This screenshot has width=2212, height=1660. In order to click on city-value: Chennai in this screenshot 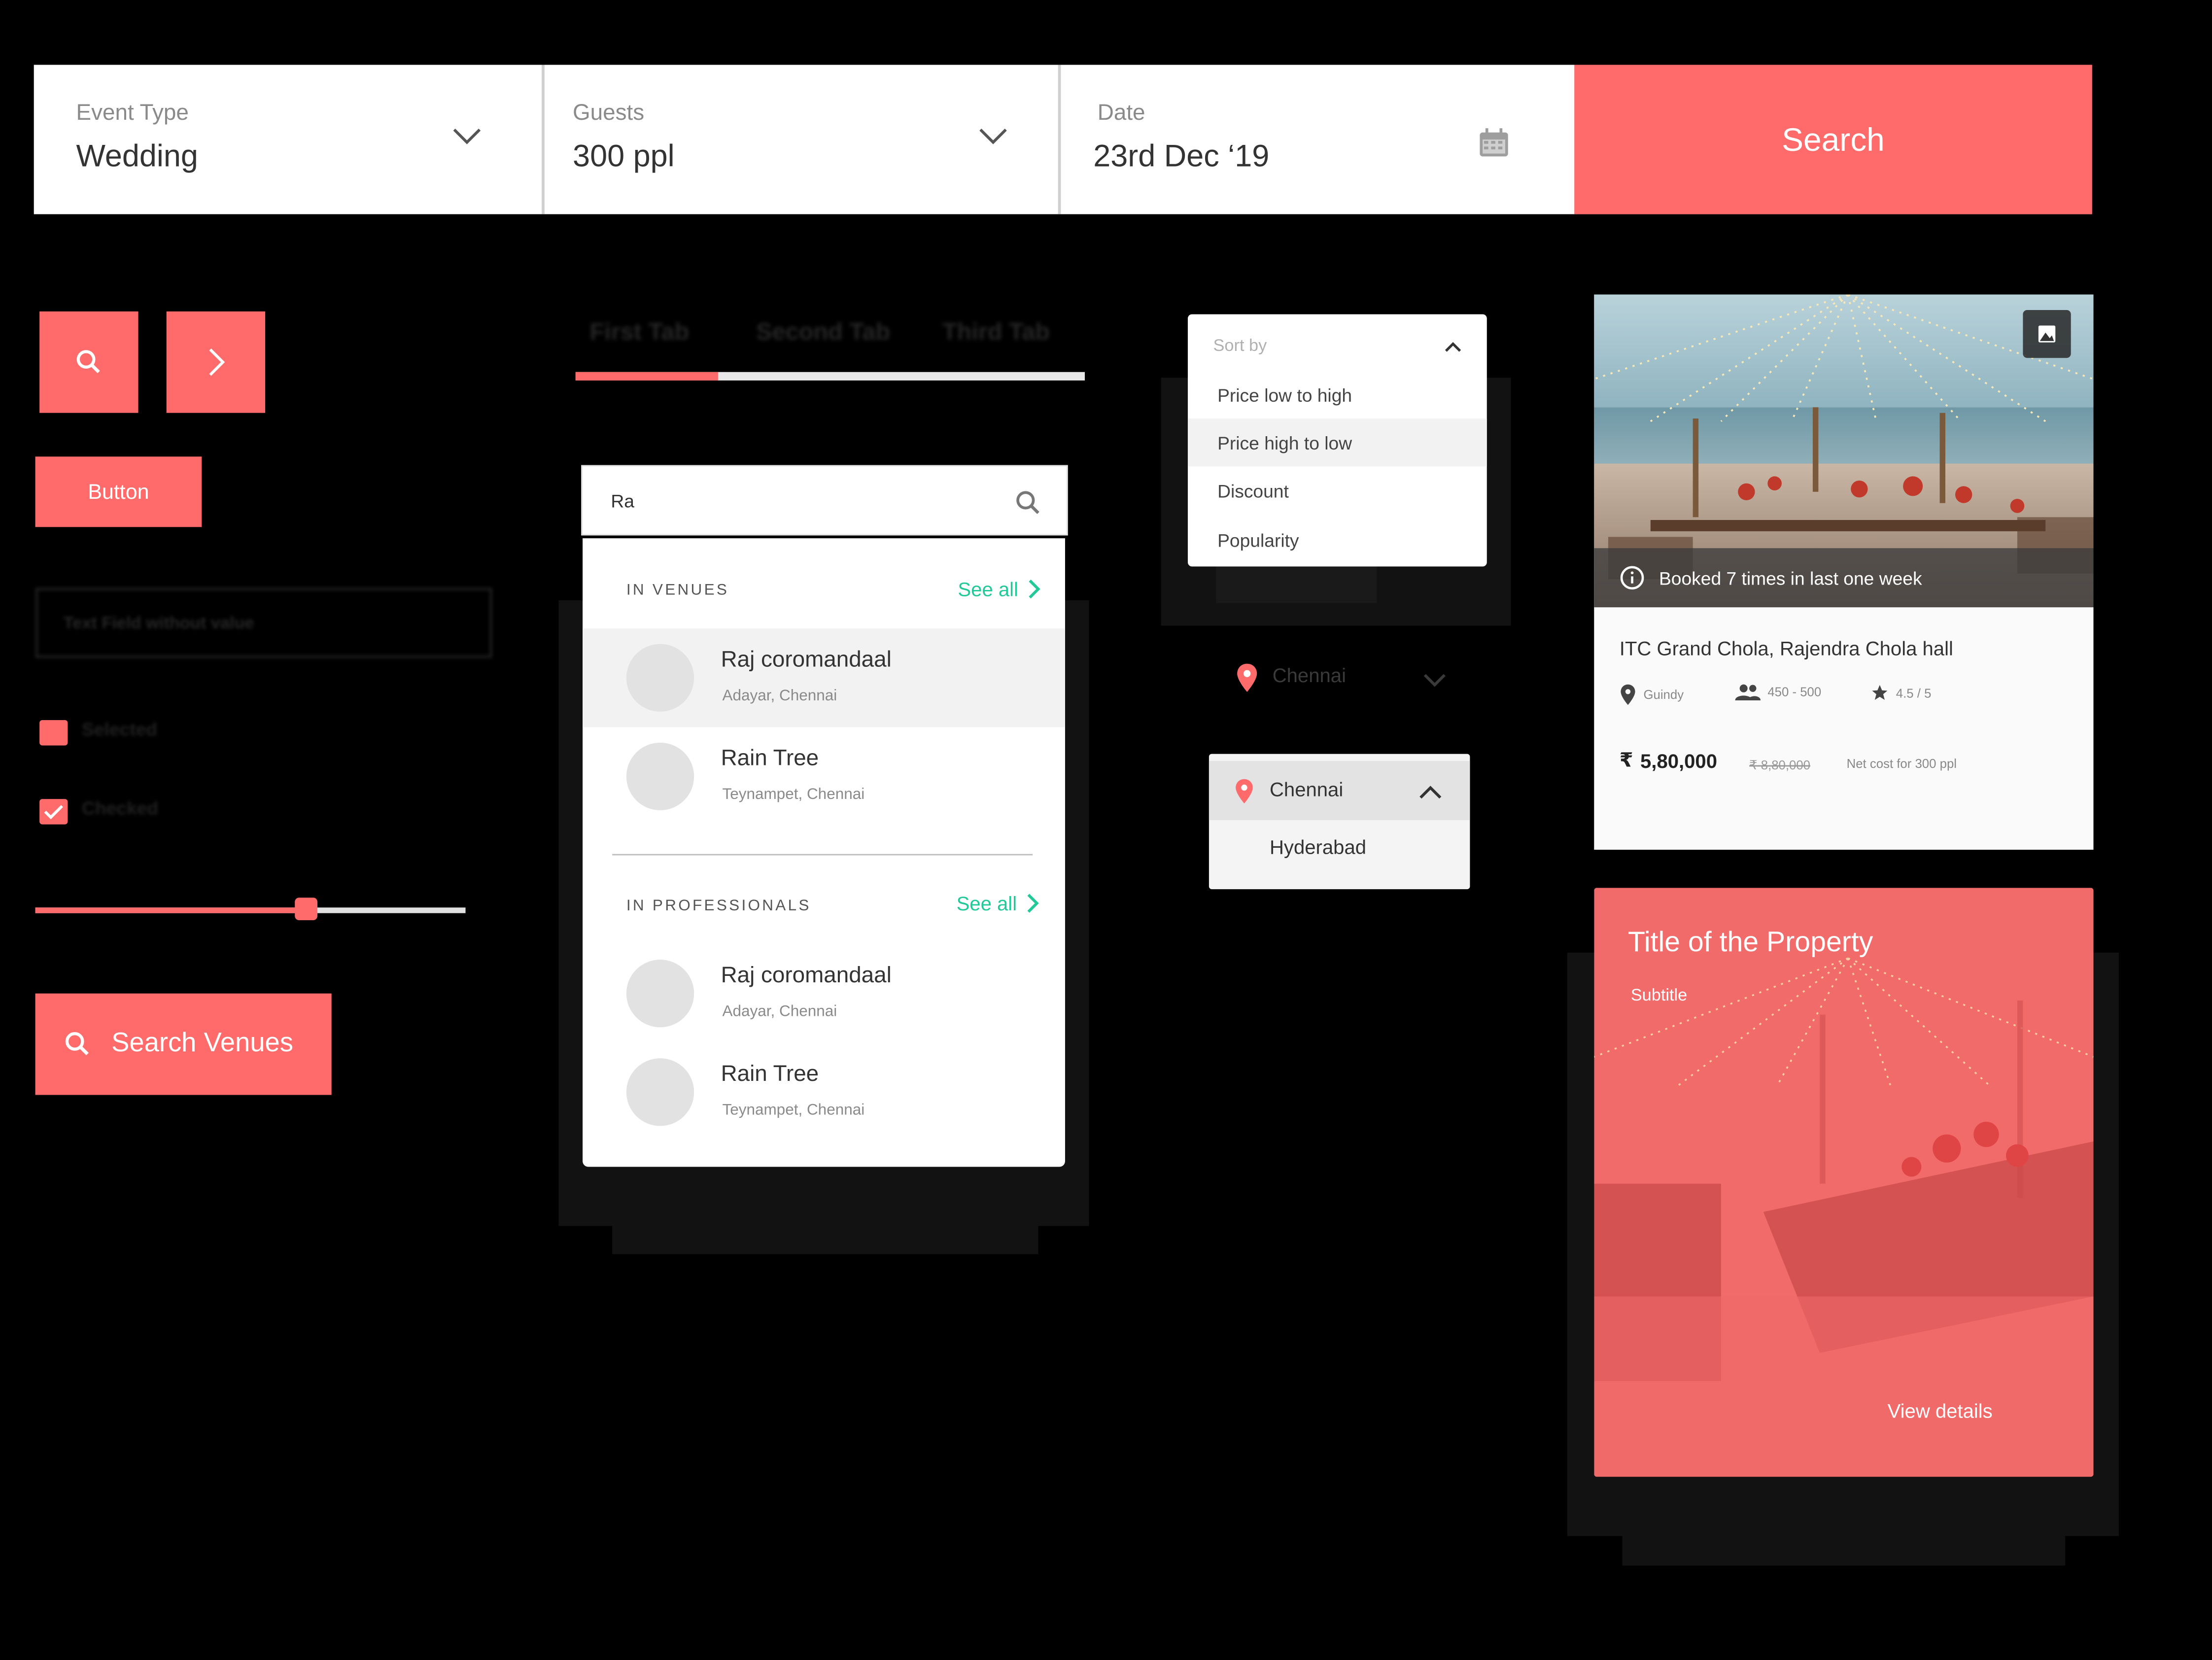, I will do `click(1309, 675)`.